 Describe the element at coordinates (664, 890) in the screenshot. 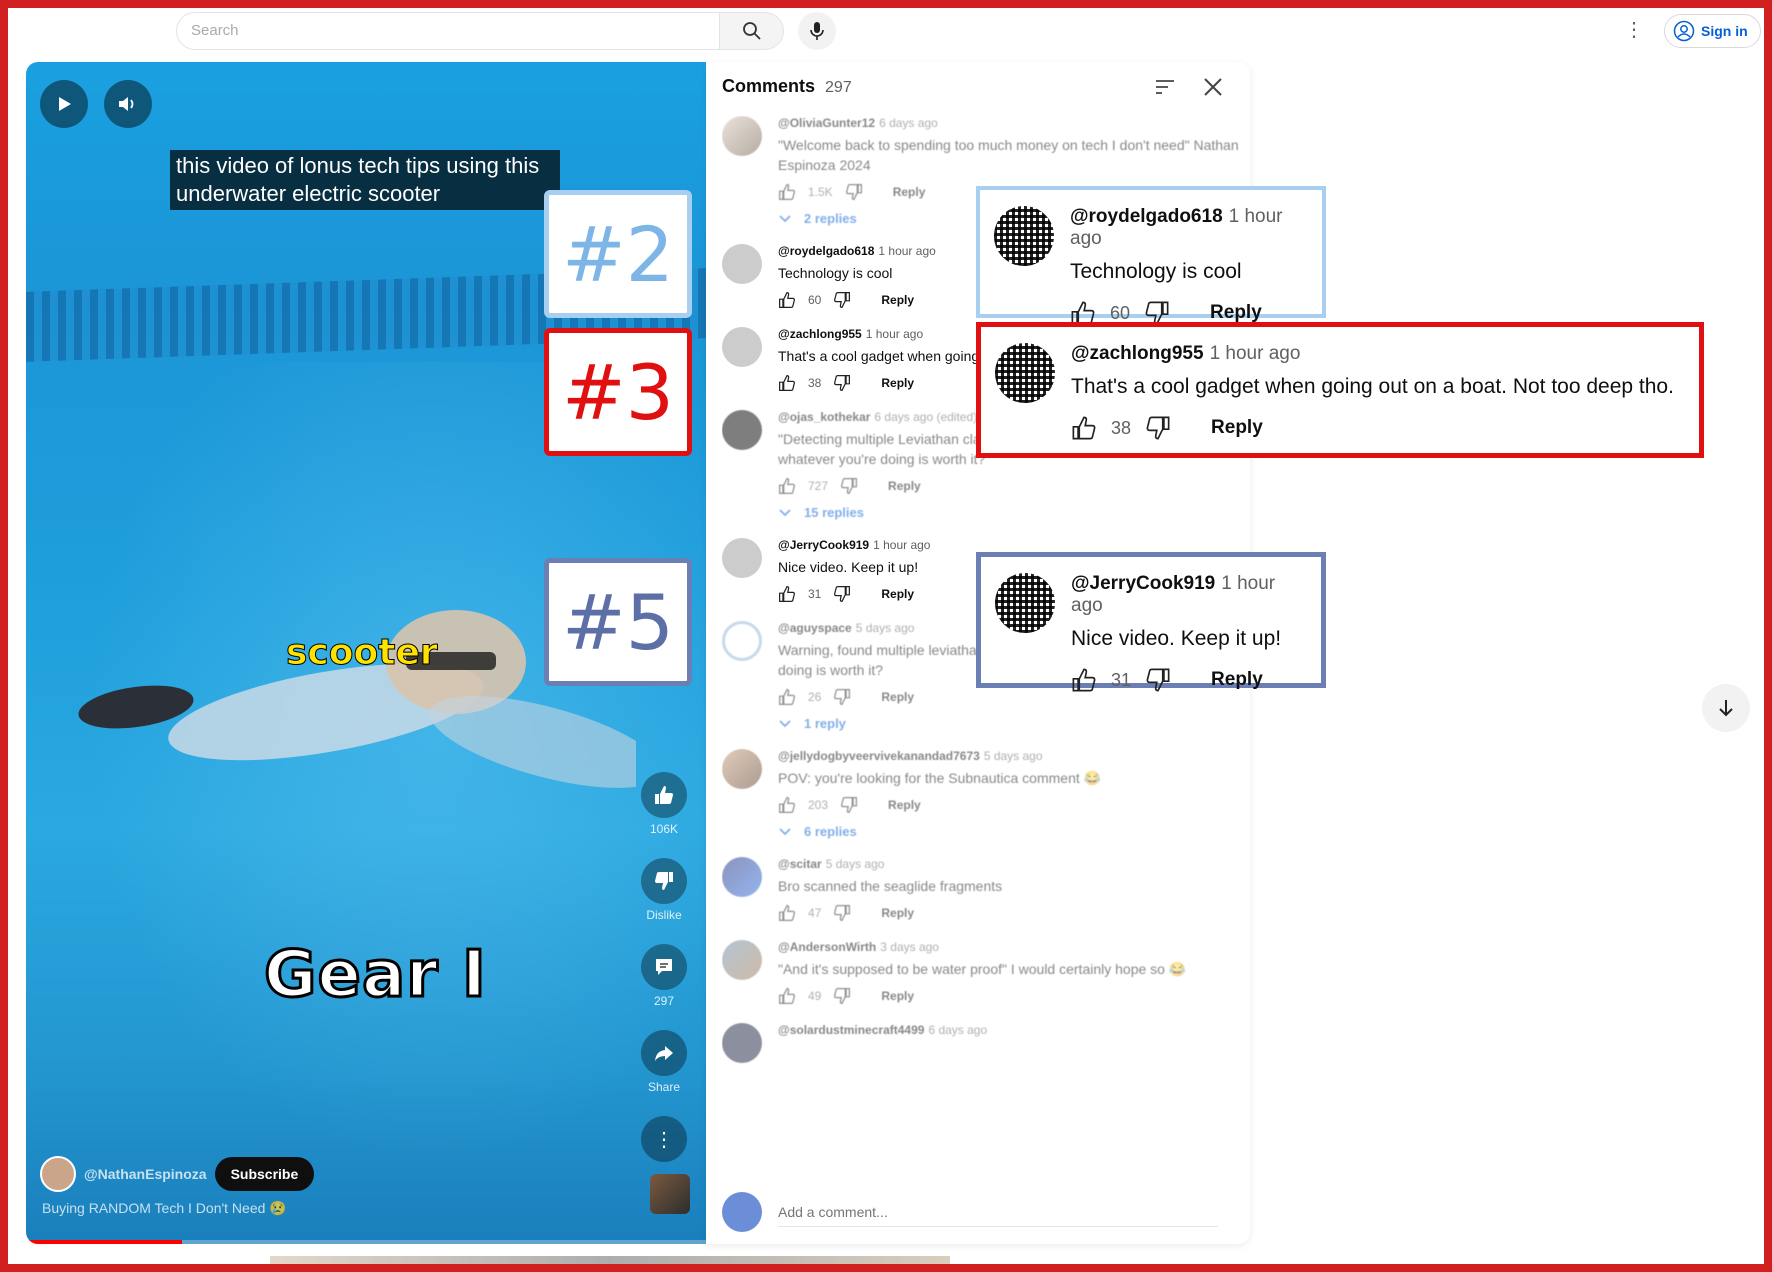

I see `dislike-action: Dislike` at that location.